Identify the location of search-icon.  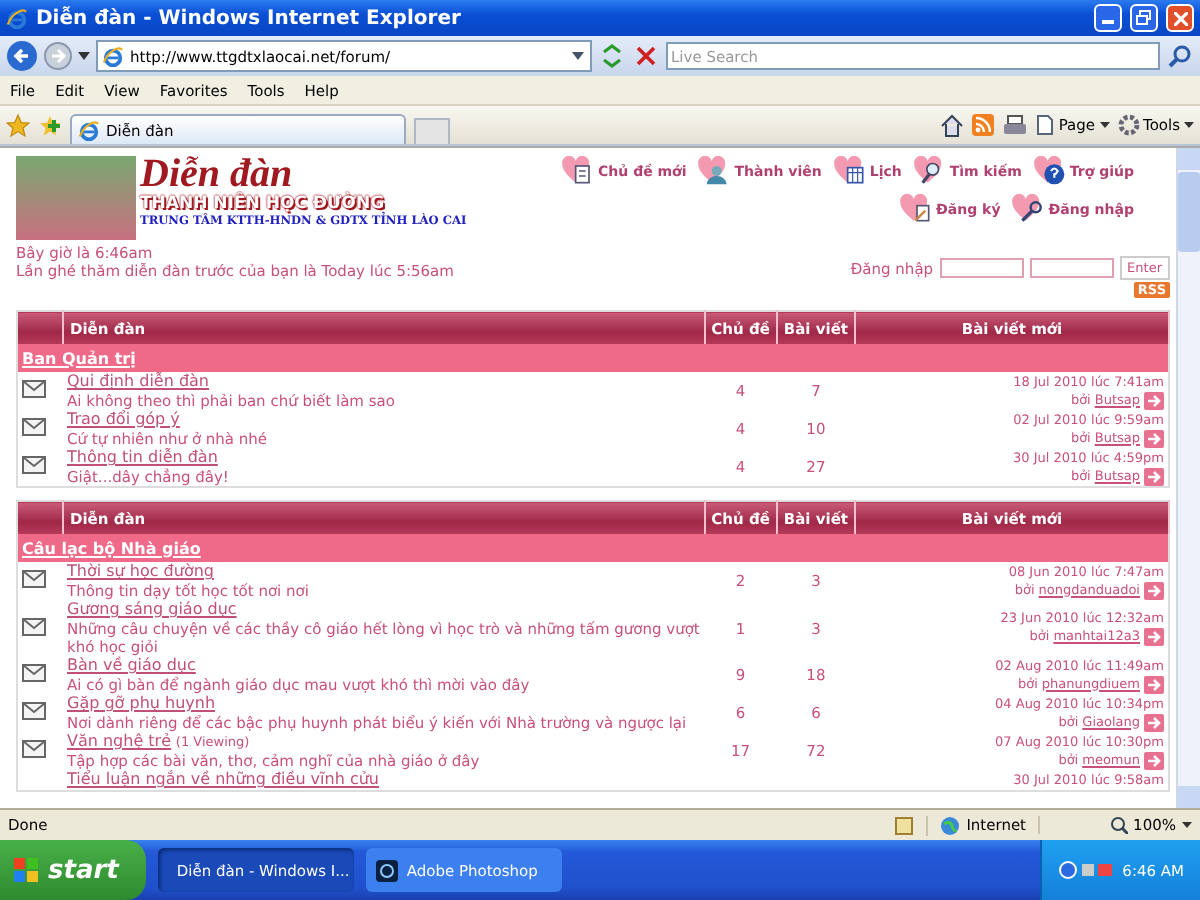
(1180, 56).